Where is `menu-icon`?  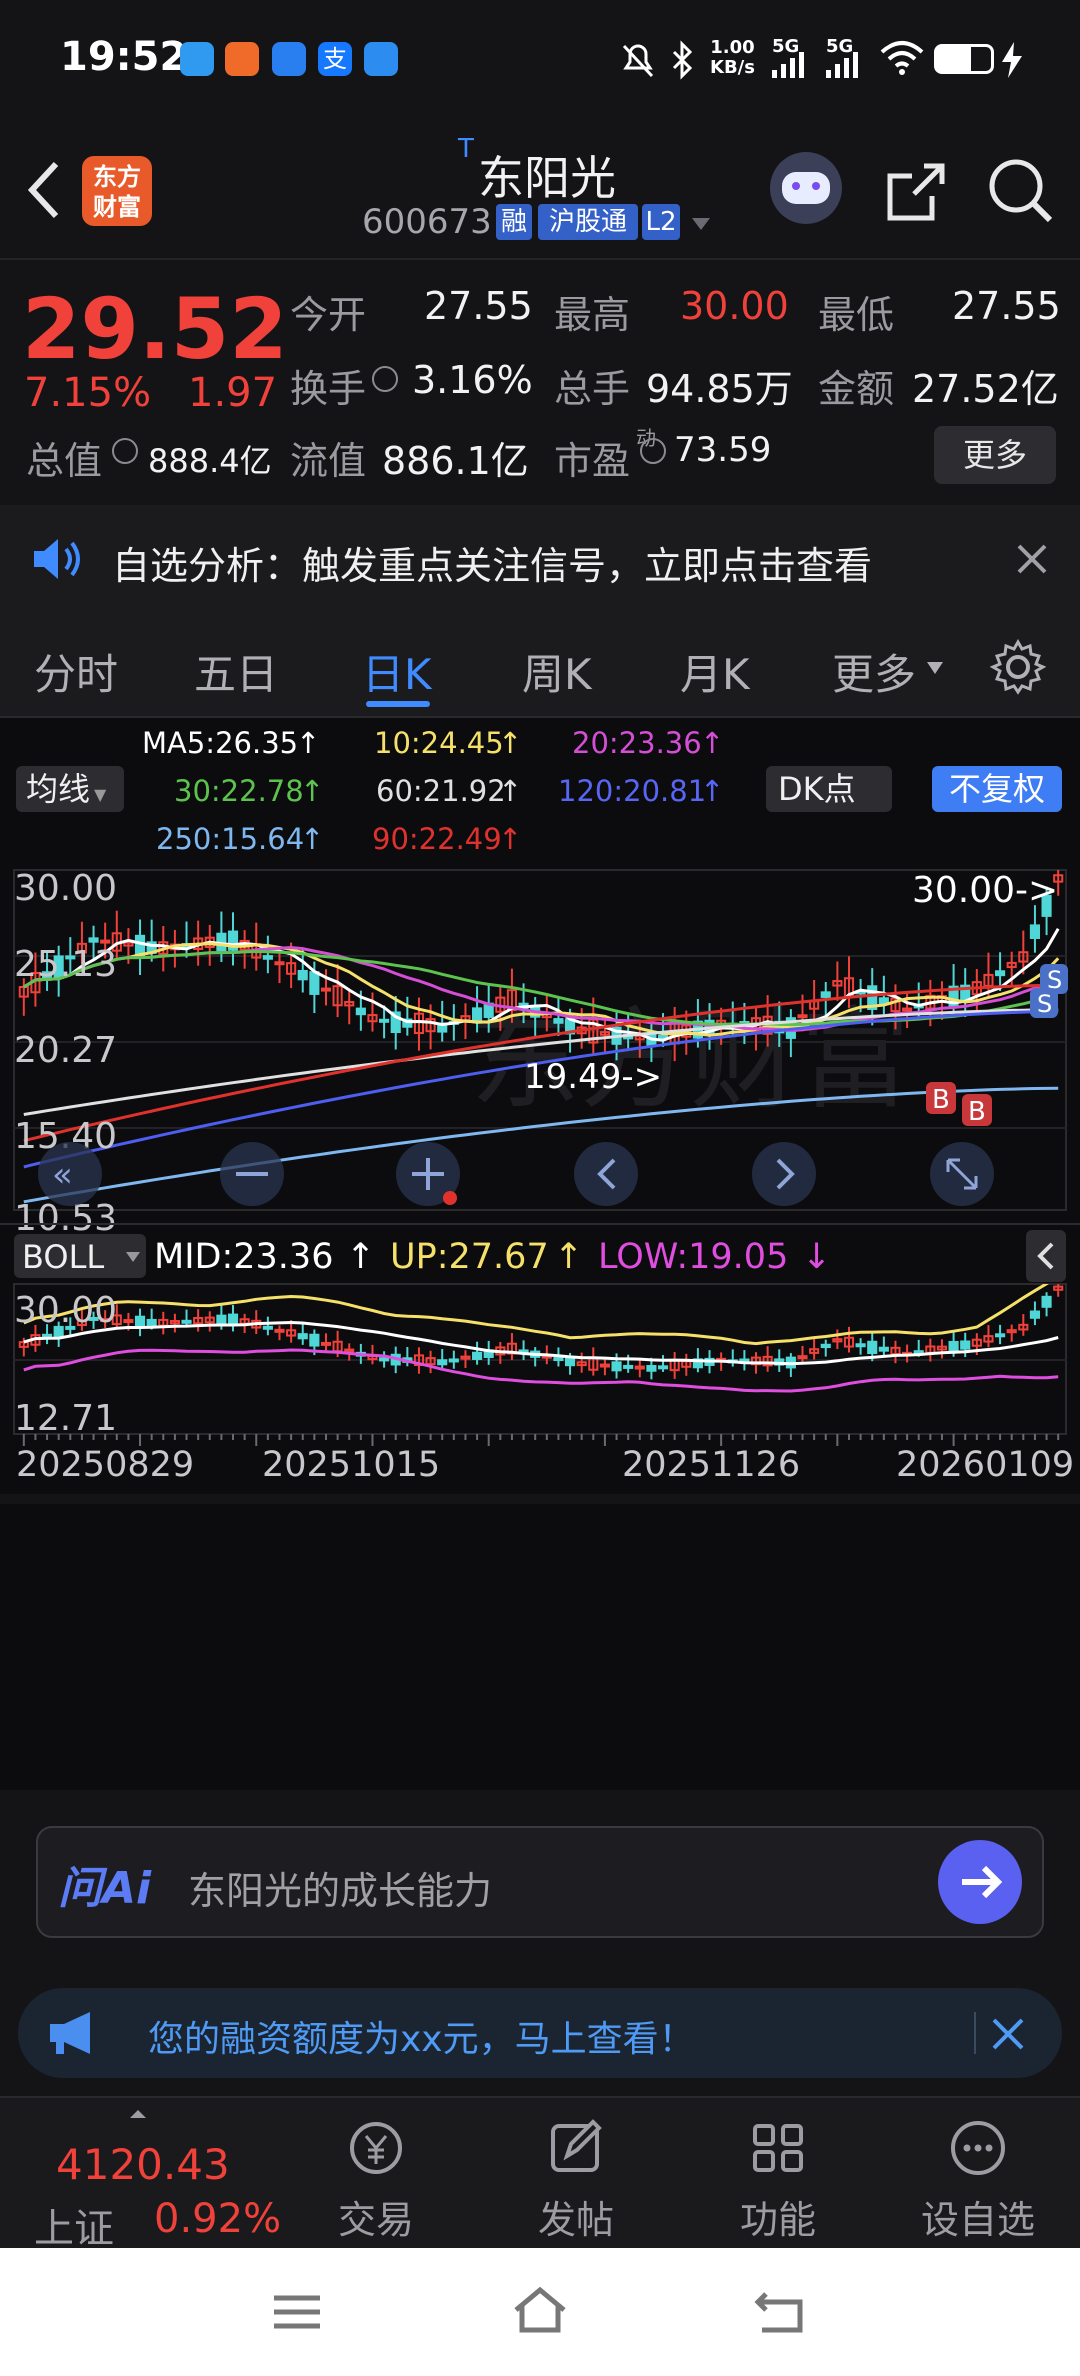
menu-icon is located at coordinates (297, 2312).